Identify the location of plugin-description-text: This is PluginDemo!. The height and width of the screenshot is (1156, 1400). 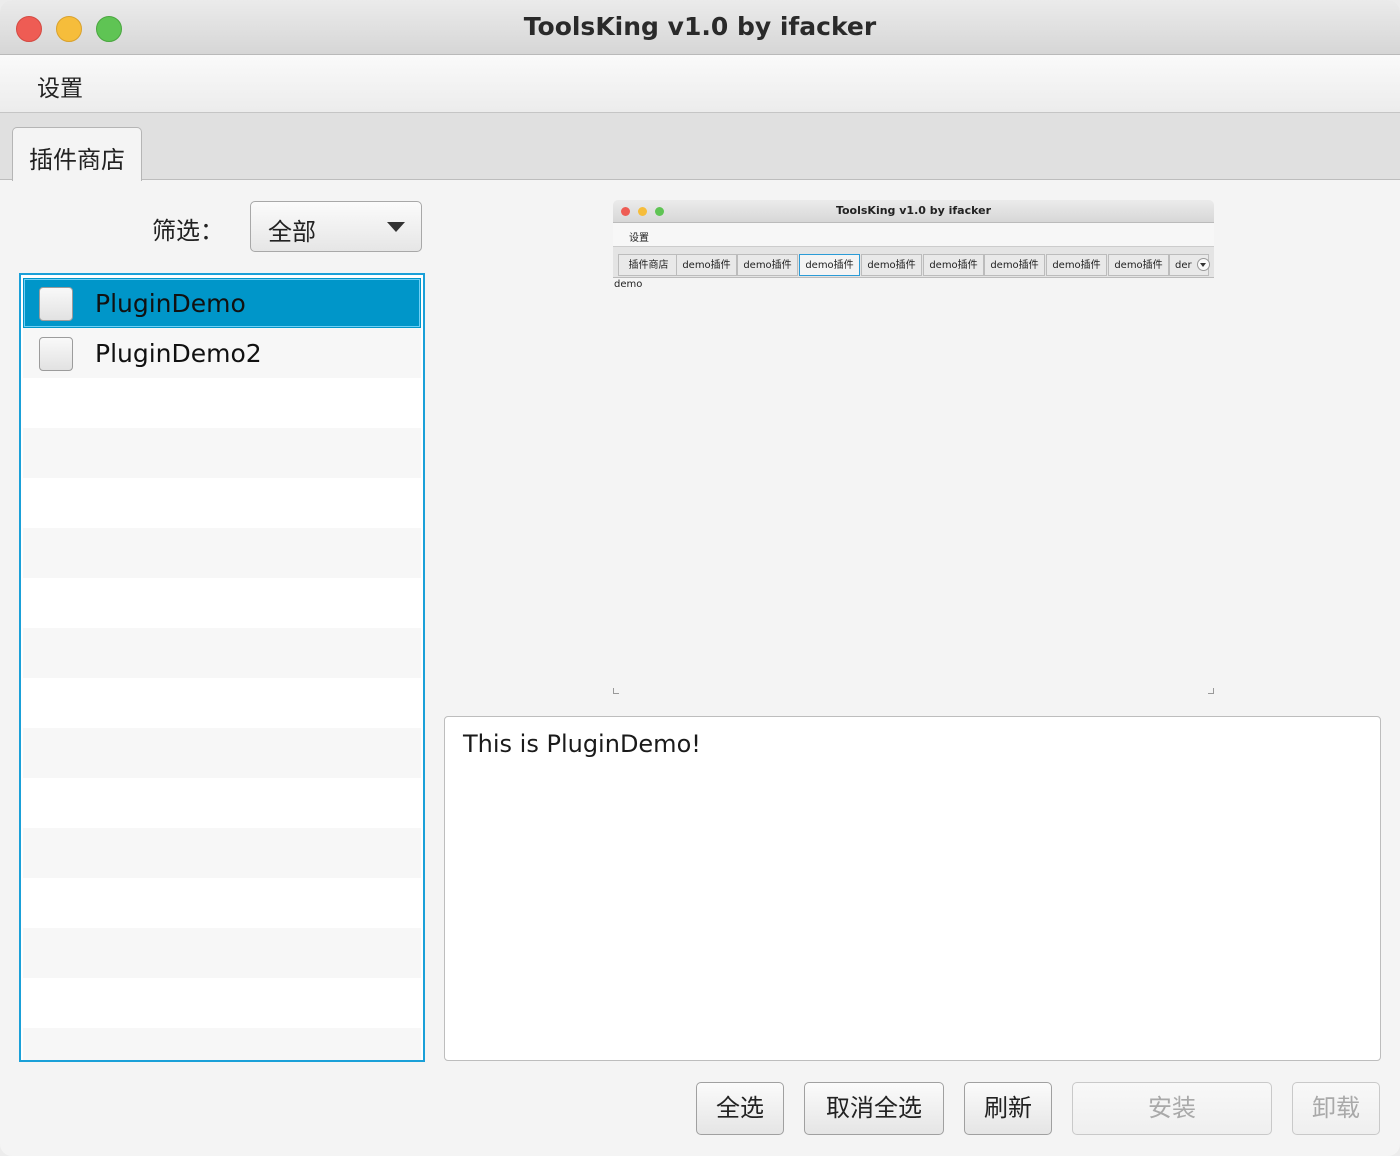
(582, 744).